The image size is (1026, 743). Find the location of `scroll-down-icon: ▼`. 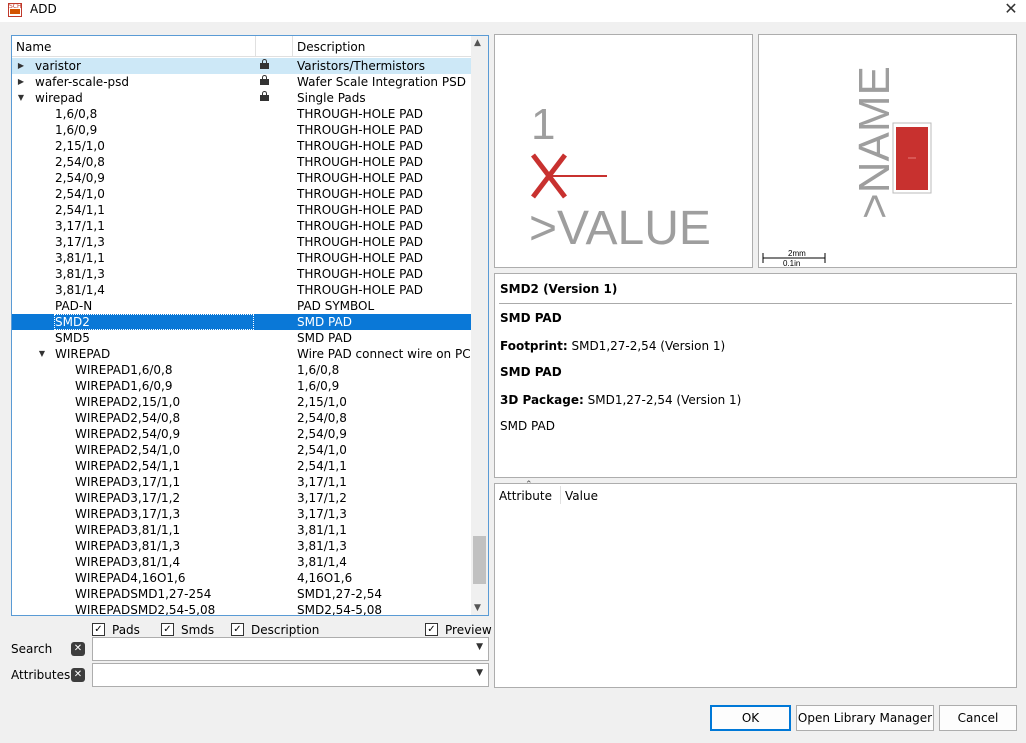

scroll-down-icon: ▼ is located at coordinates (477, 608).